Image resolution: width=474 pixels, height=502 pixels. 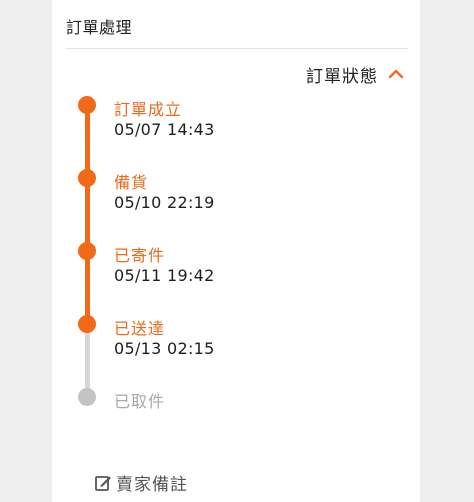 I want to click on timeline-step-label: 已取件, so click(x=140, y=401).